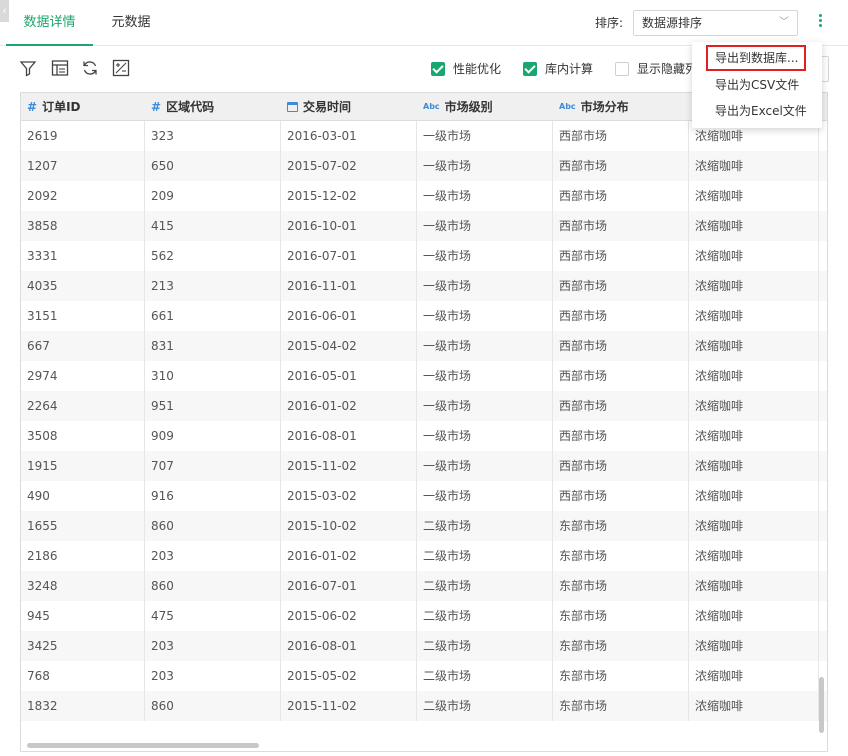 This screenshot has height=756, width=848. I want to click on table-row: 2974 310 2016-05-01 一级市场 西部市场 浓缩咖啡, so click(424, 376).